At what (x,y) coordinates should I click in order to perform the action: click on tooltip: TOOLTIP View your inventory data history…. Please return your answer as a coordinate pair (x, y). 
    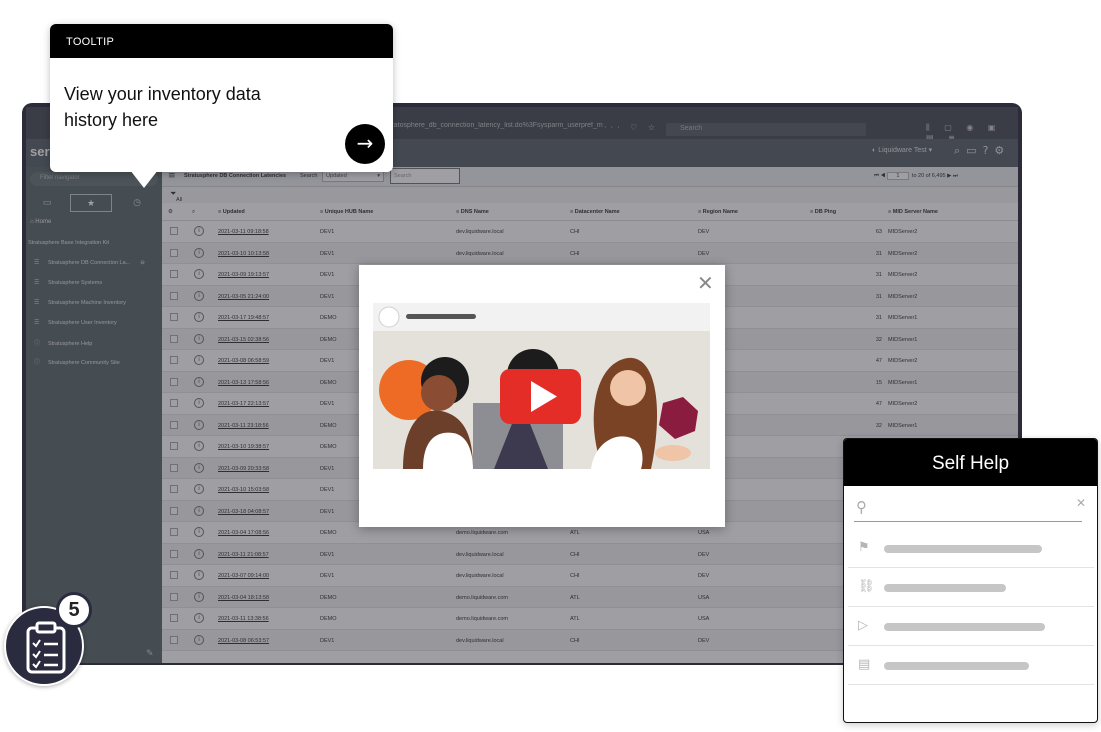
    Looking at the image, I should click on (221, 106).